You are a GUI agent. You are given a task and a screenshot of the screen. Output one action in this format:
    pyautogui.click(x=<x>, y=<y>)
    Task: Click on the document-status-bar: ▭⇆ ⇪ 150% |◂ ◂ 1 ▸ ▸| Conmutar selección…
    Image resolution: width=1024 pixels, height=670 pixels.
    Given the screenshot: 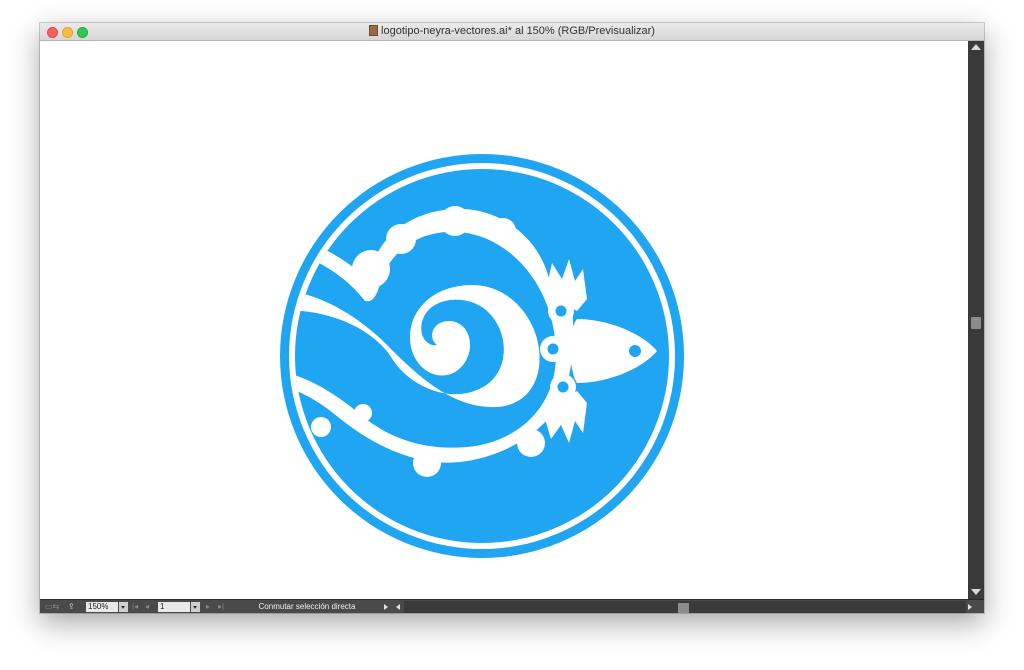 What is the action you would take?
    pyautogui.click(x=512, y=606)
    